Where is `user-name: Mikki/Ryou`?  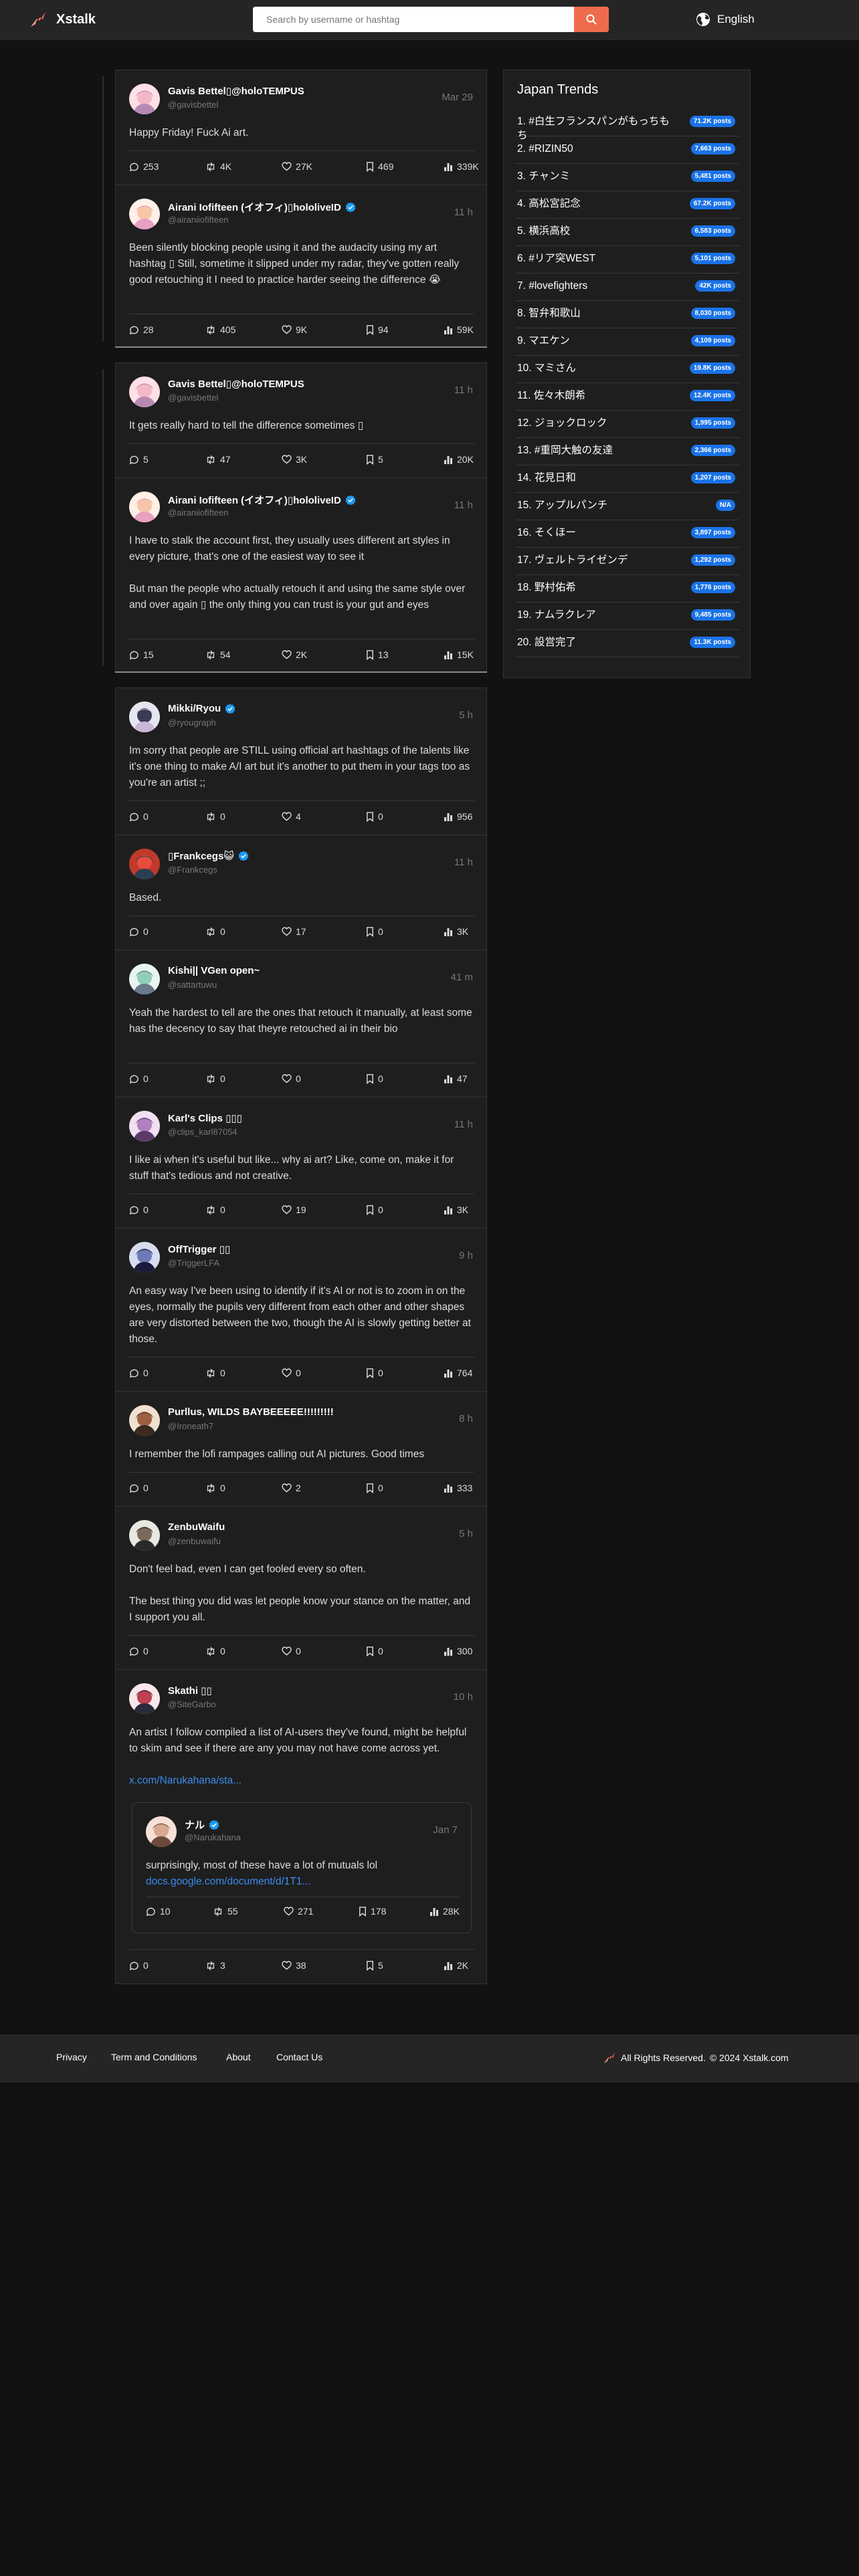 user-name: Mikki/Ryou is located at coordinates (201, 708).